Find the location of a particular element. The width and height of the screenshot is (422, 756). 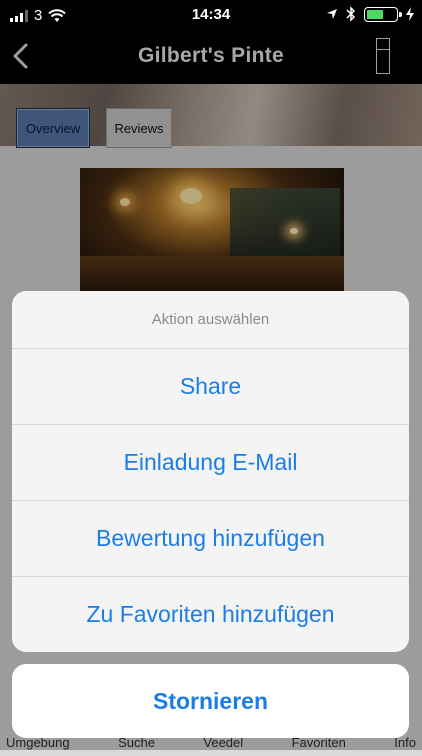

cancel-button: Stornieren is located at coordinates (210, 701).